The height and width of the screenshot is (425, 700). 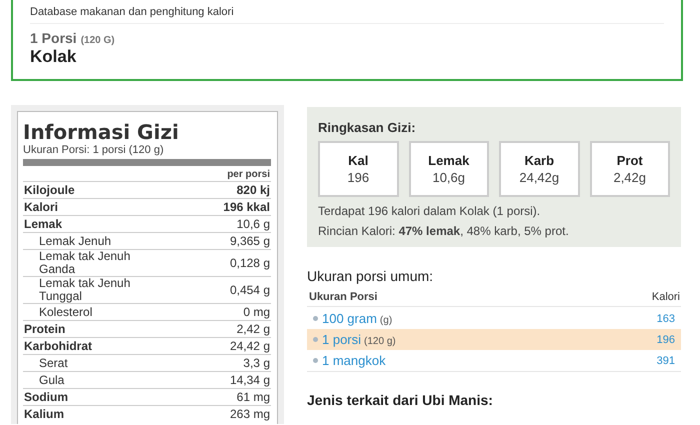 I want to click on nutrient-value: 263 mg, so click(x=250, y=414).